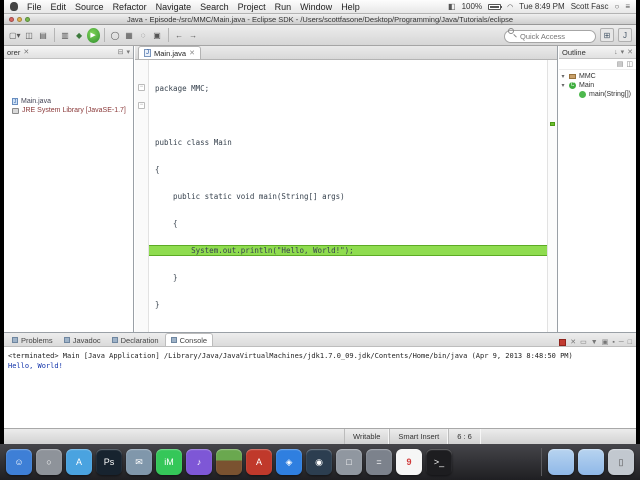 This screenshot has height=480, width=640. Describe the element at coordinates (613, 342) in the screenshot. I see `display-console-icon: ▪` at that location.